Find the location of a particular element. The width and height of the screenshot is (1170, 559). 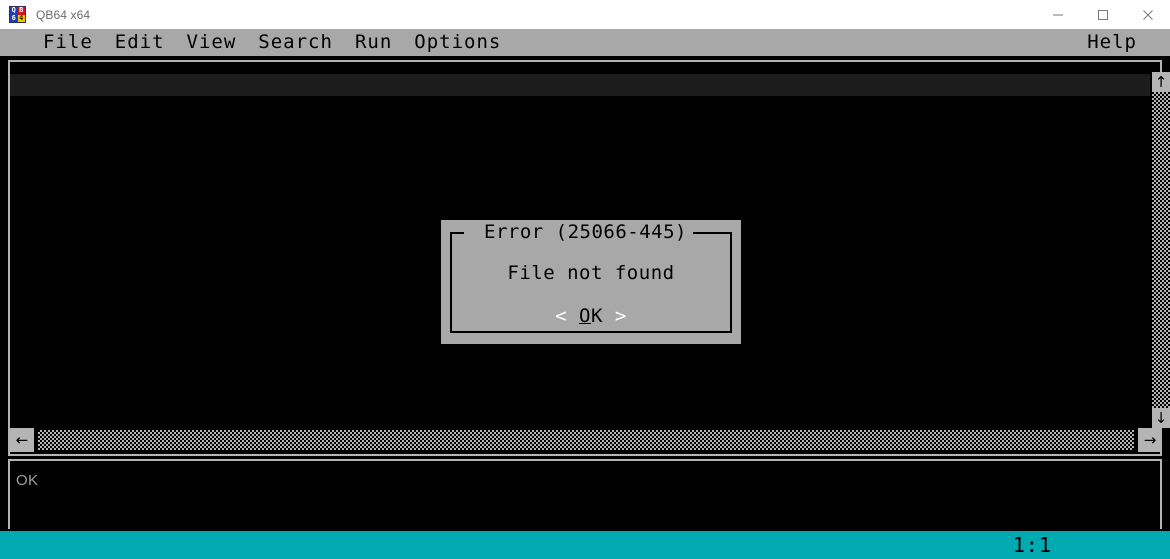

window-title: QB64 x64 is located at coordinates (63, 14).